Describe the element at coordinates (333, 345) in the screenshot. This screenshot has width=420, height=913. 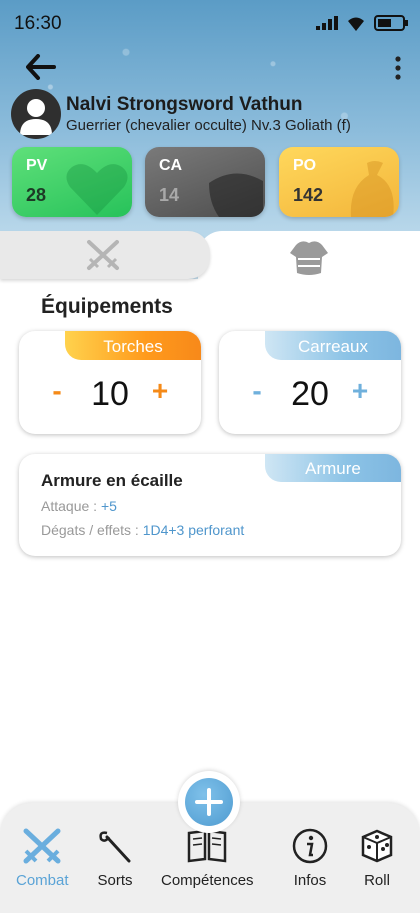
I see `counter-tag: Carreaux` at that location.